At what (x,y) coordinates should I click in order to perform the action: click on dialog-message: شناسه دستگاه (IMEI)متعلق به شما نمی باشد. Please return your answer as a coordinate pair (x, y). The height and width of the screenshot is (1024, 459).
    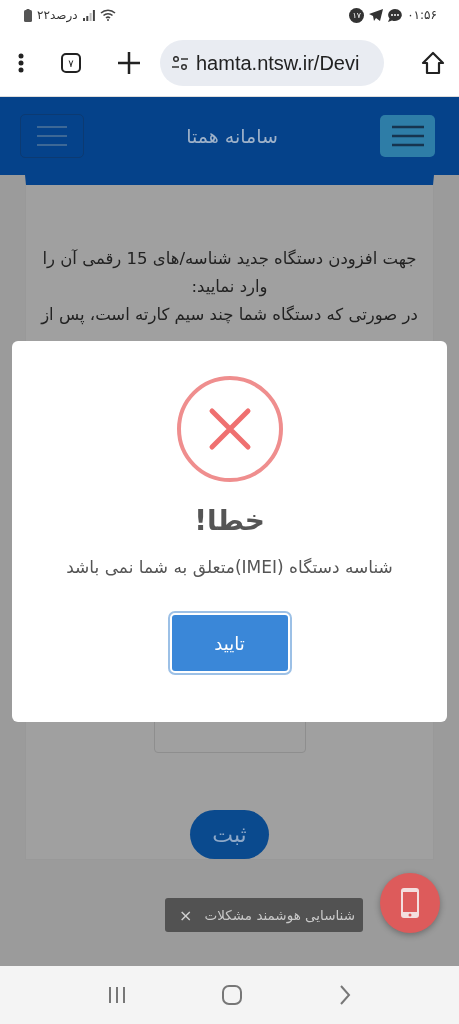
    Looking at the image, I should click on (229, 567).